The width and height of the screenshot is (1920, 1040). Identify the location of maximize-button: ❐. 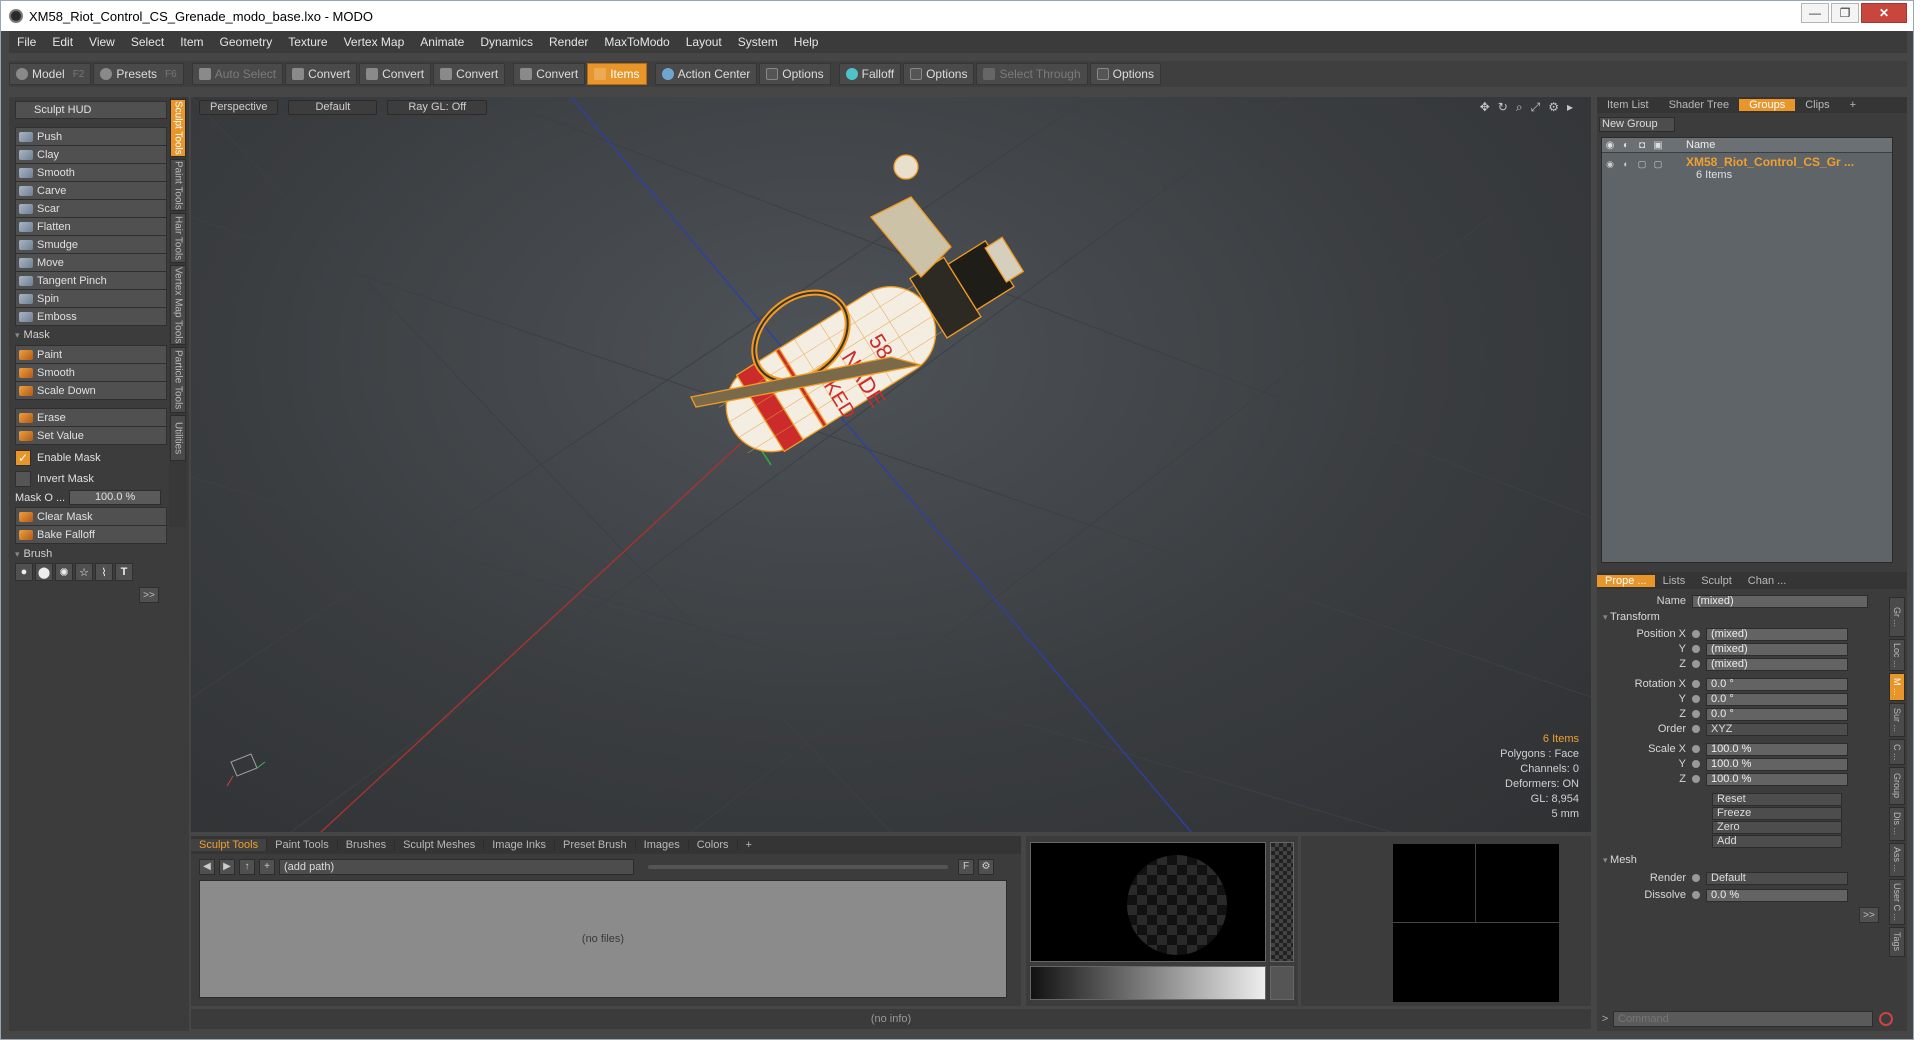
(1845, 13).